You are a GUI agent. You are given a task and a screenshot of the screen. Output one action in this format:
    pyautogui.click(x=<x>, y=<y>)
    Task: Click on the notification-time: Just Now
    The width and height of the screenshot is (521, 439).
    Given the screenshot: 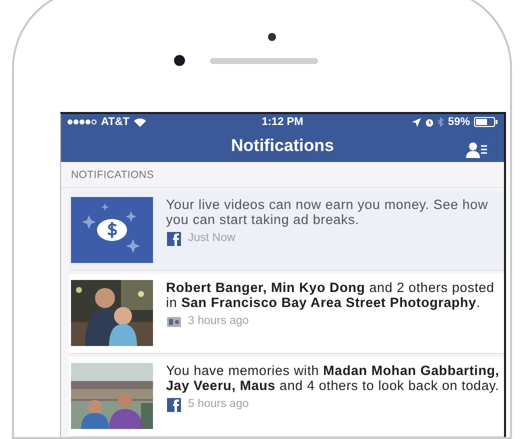 What is the action you would take?
    pyautogui.click(x=212, y=238)
    